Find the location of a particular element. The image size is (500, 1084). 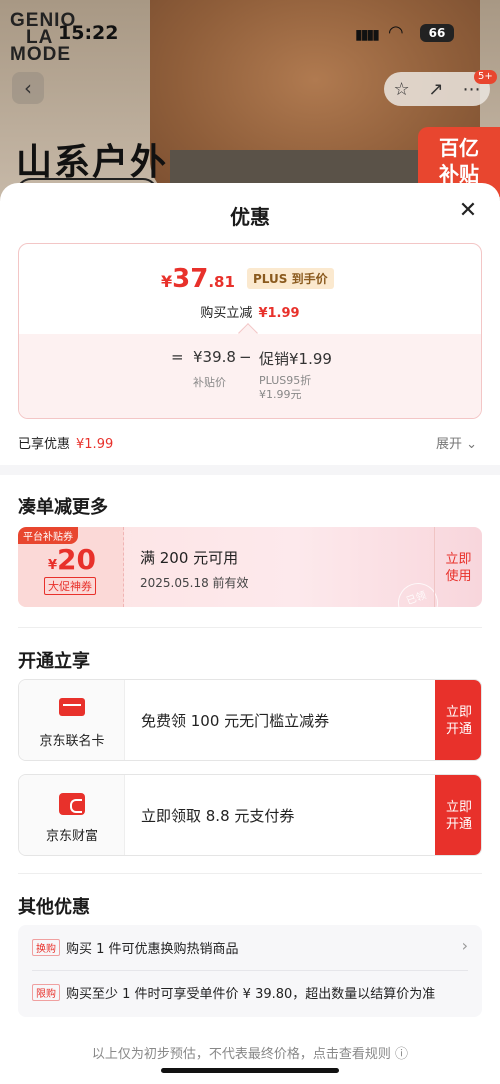

more-section-title: 凑单减更多 is located at coordinates (63, 507).